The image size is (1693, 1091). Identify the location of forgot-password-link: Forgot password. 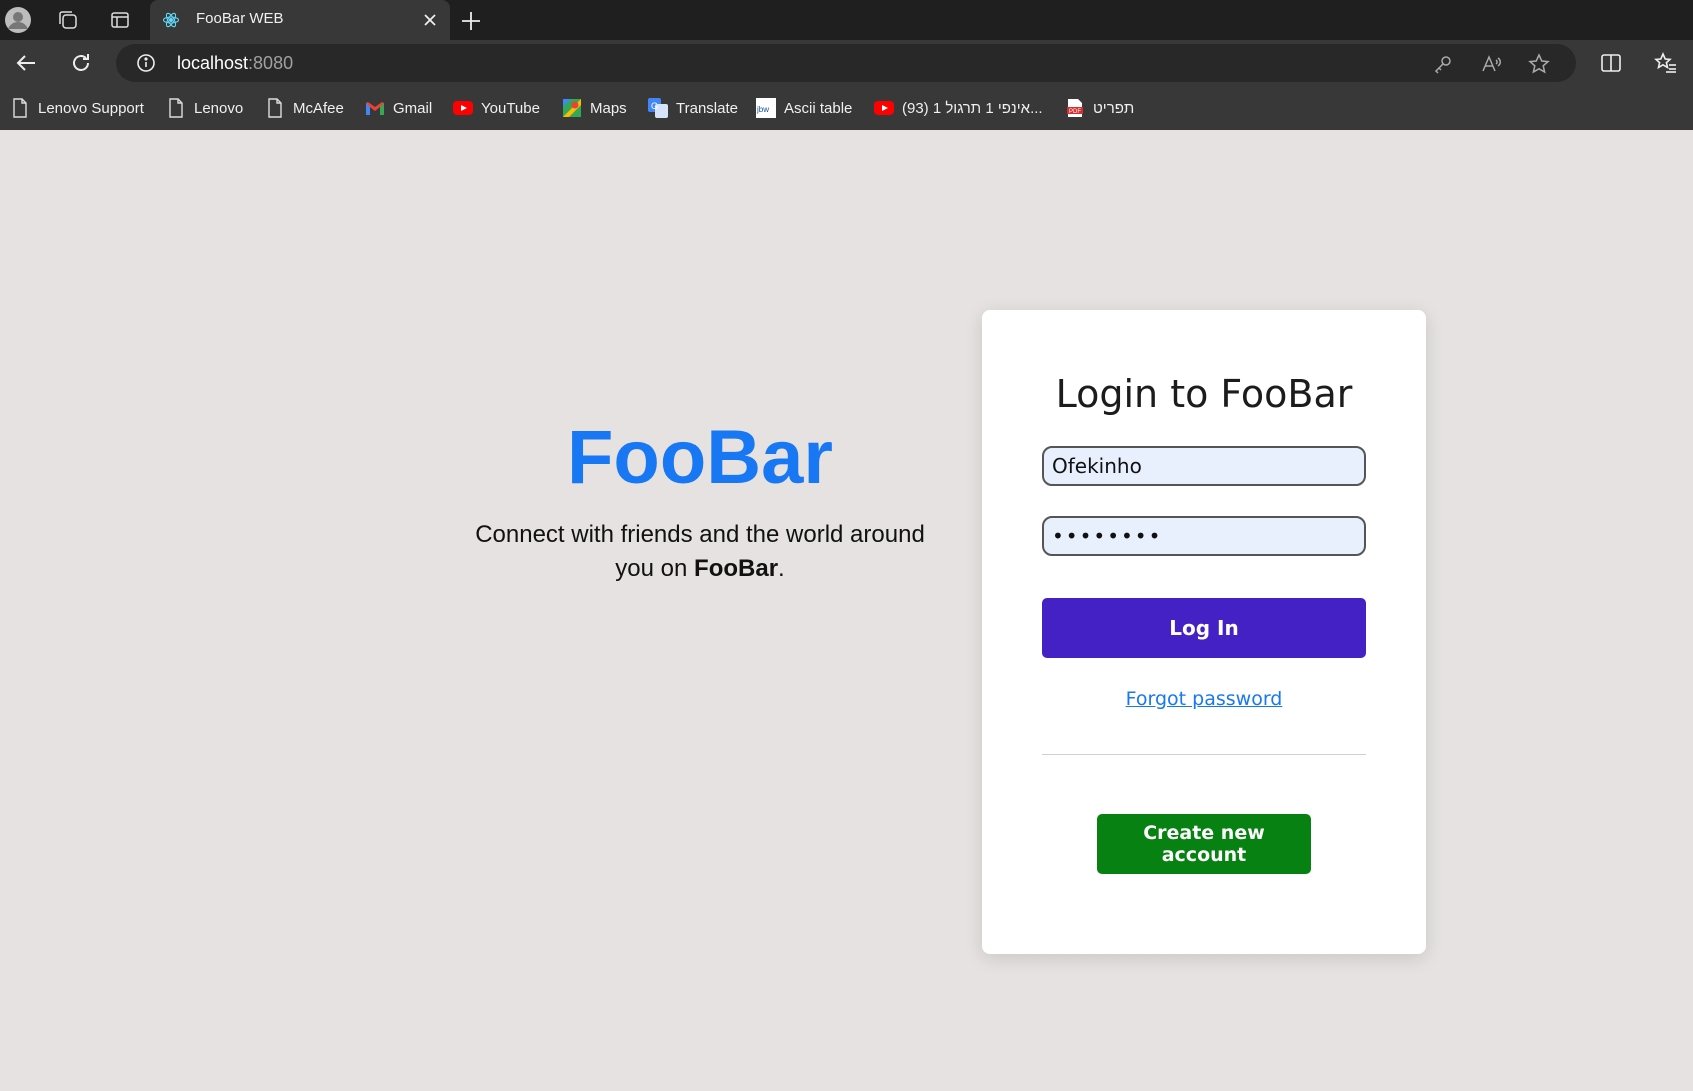
(1204, 699).